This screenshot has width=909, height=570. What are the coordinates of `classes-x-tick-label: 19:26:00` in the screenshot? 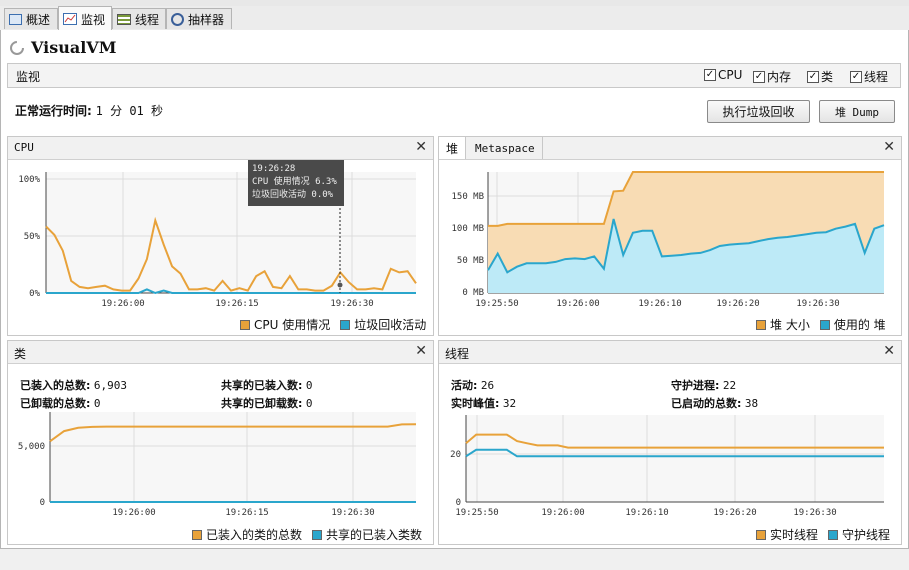 It's located at (133, 513).